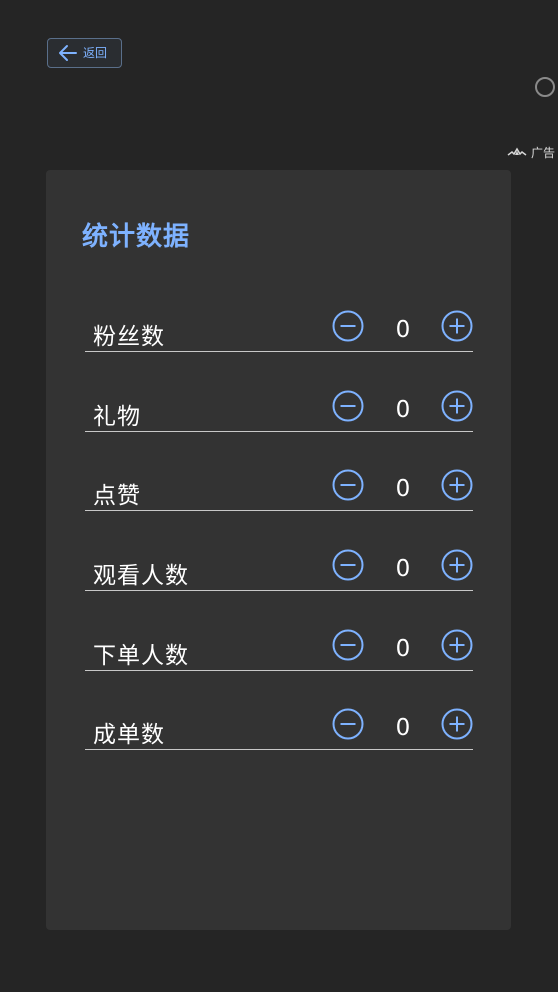  I want to click on stat-row-viewers: 观看人数 0, so click(279, 569).